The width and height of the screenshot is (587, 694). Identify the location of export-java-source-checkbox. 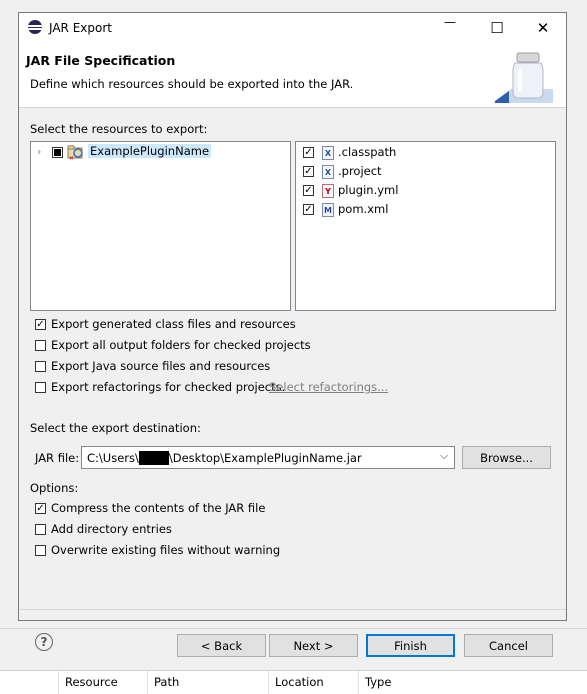
(40, 366).